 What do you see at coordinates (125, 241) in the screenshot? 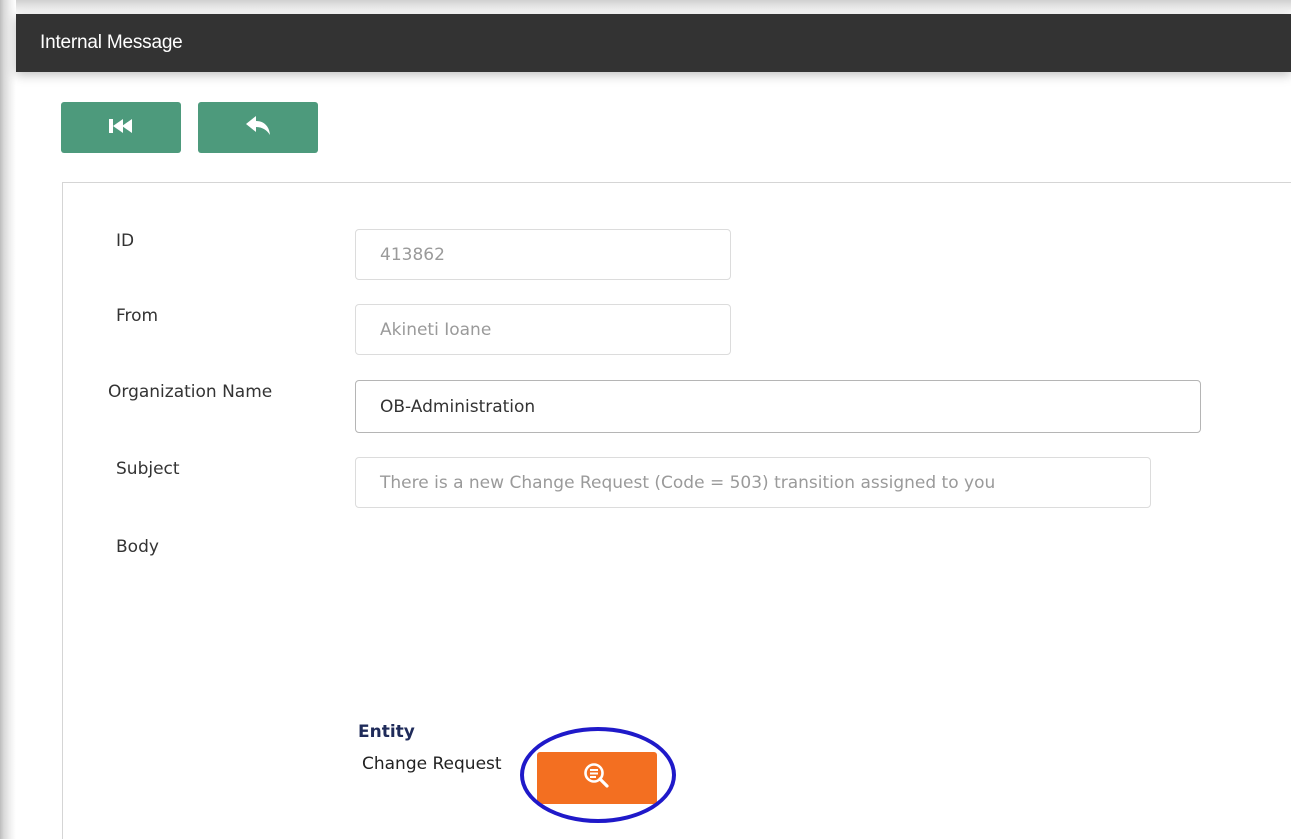
I see `id-label: ID` at bounding box center [125, 241].